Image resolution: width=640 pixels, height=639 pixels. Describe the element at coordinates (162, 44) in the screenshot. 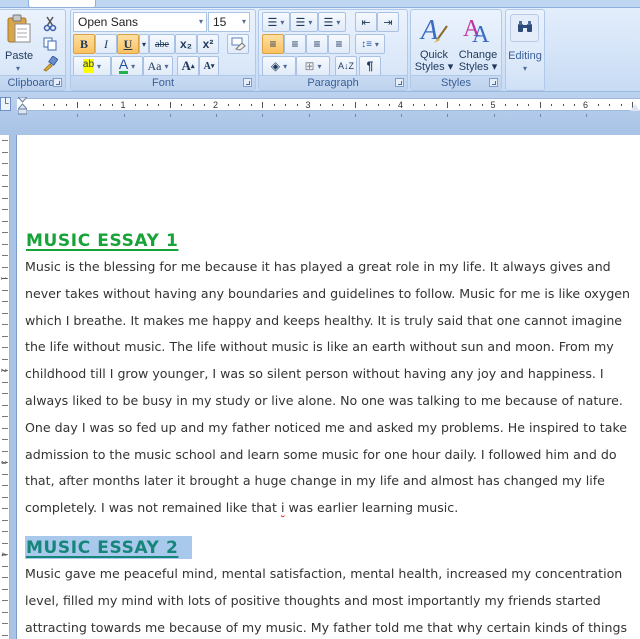

I see `strikethrough-button: abe` at that location.